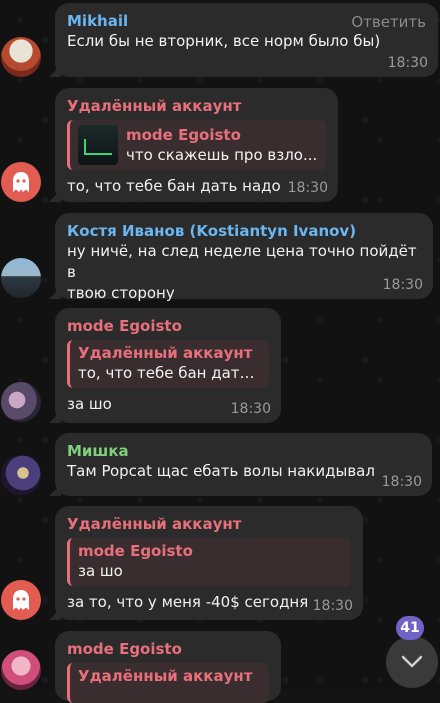 The image size is (440, 703). What do you see at coordinates (188, 602) in the screenshot?
I see `message-text: за то, что у меня -40$ сегодня` at bounding box center [188, 602].